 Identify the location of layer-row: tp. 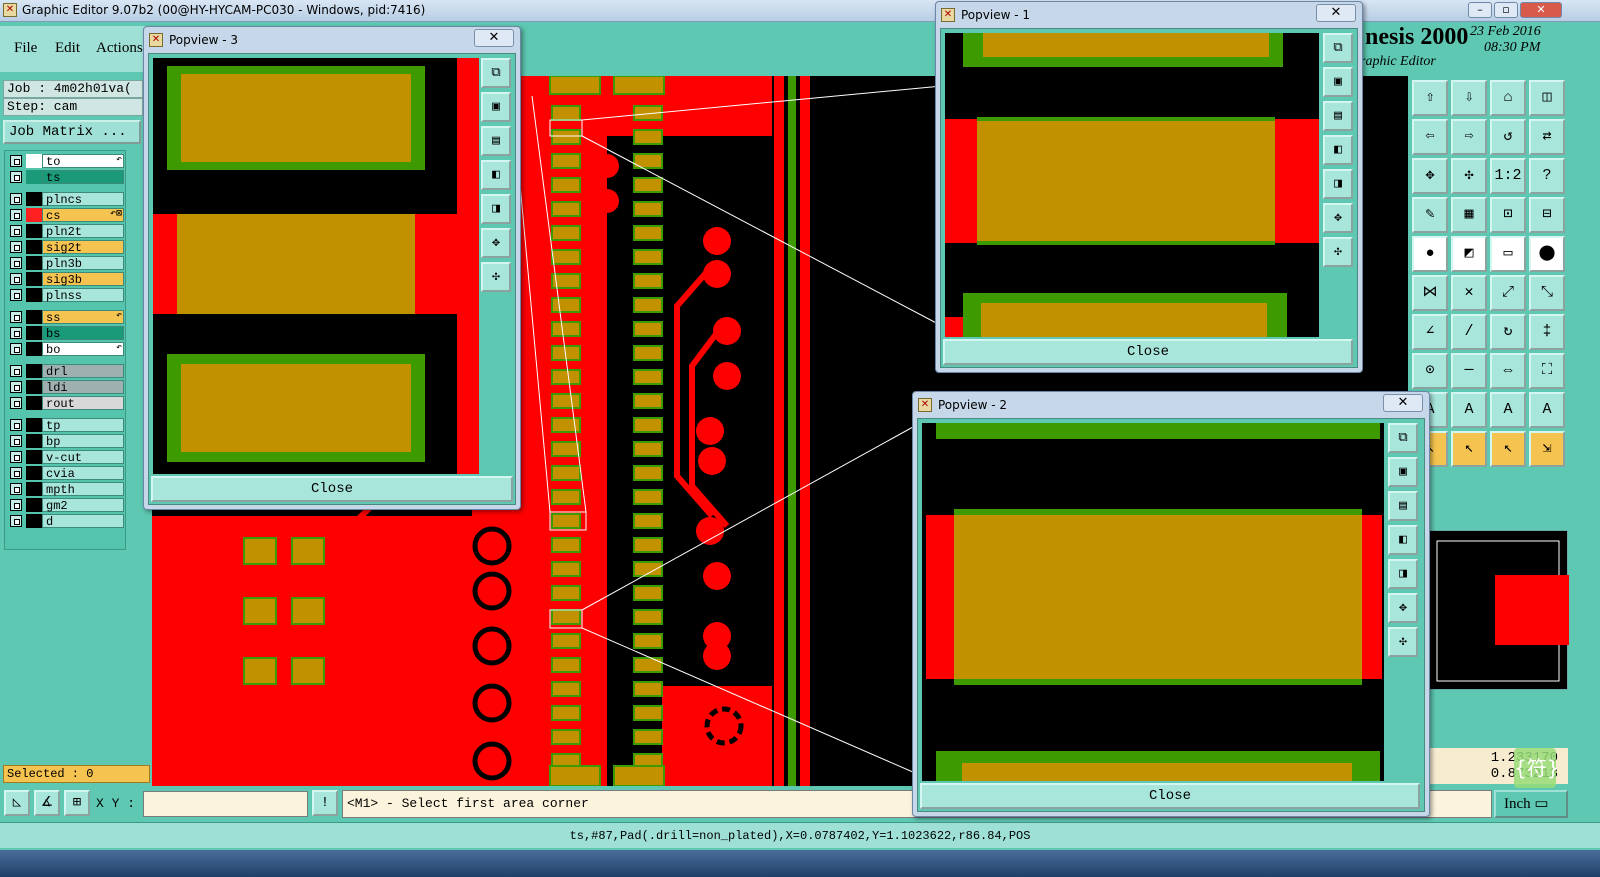
(66, 425).